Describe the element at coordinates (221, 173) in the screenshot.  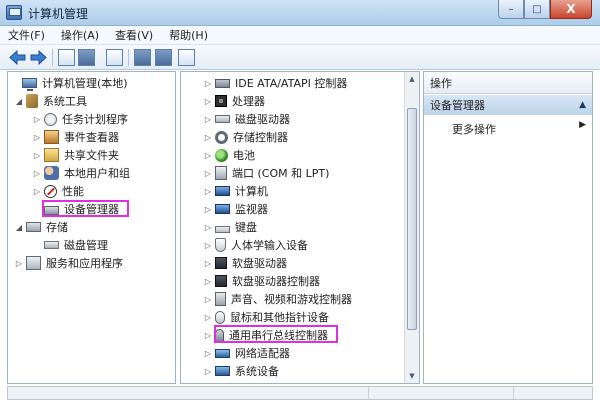
I see `port-icon` at that location.